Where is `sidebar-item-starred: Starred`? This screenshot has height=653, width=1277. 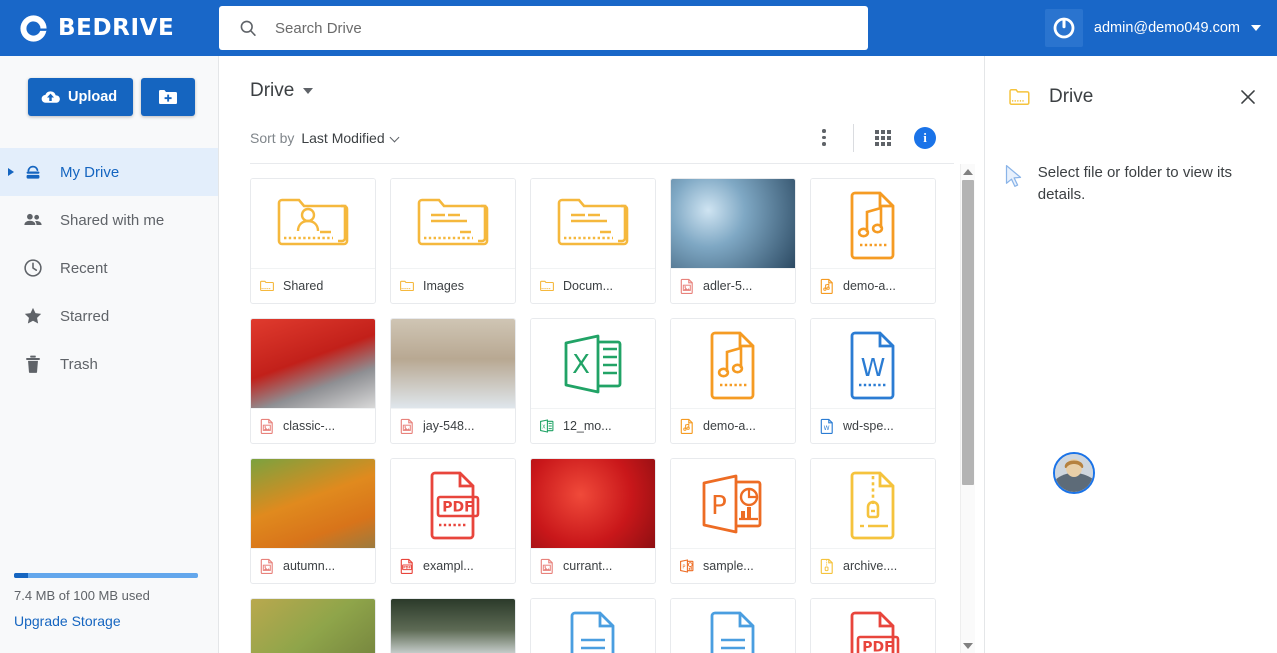
sidebar-item-starred: Starred is located at coordinates (109, 316).